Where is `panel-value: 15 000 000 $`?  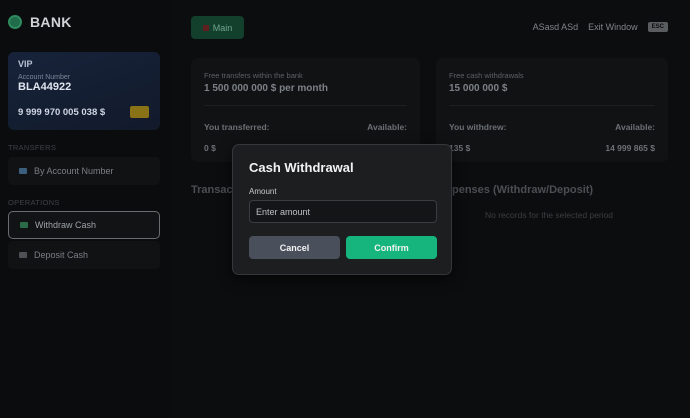 panel-value: 15 000 000 $ is located at coordinates (478, 88).